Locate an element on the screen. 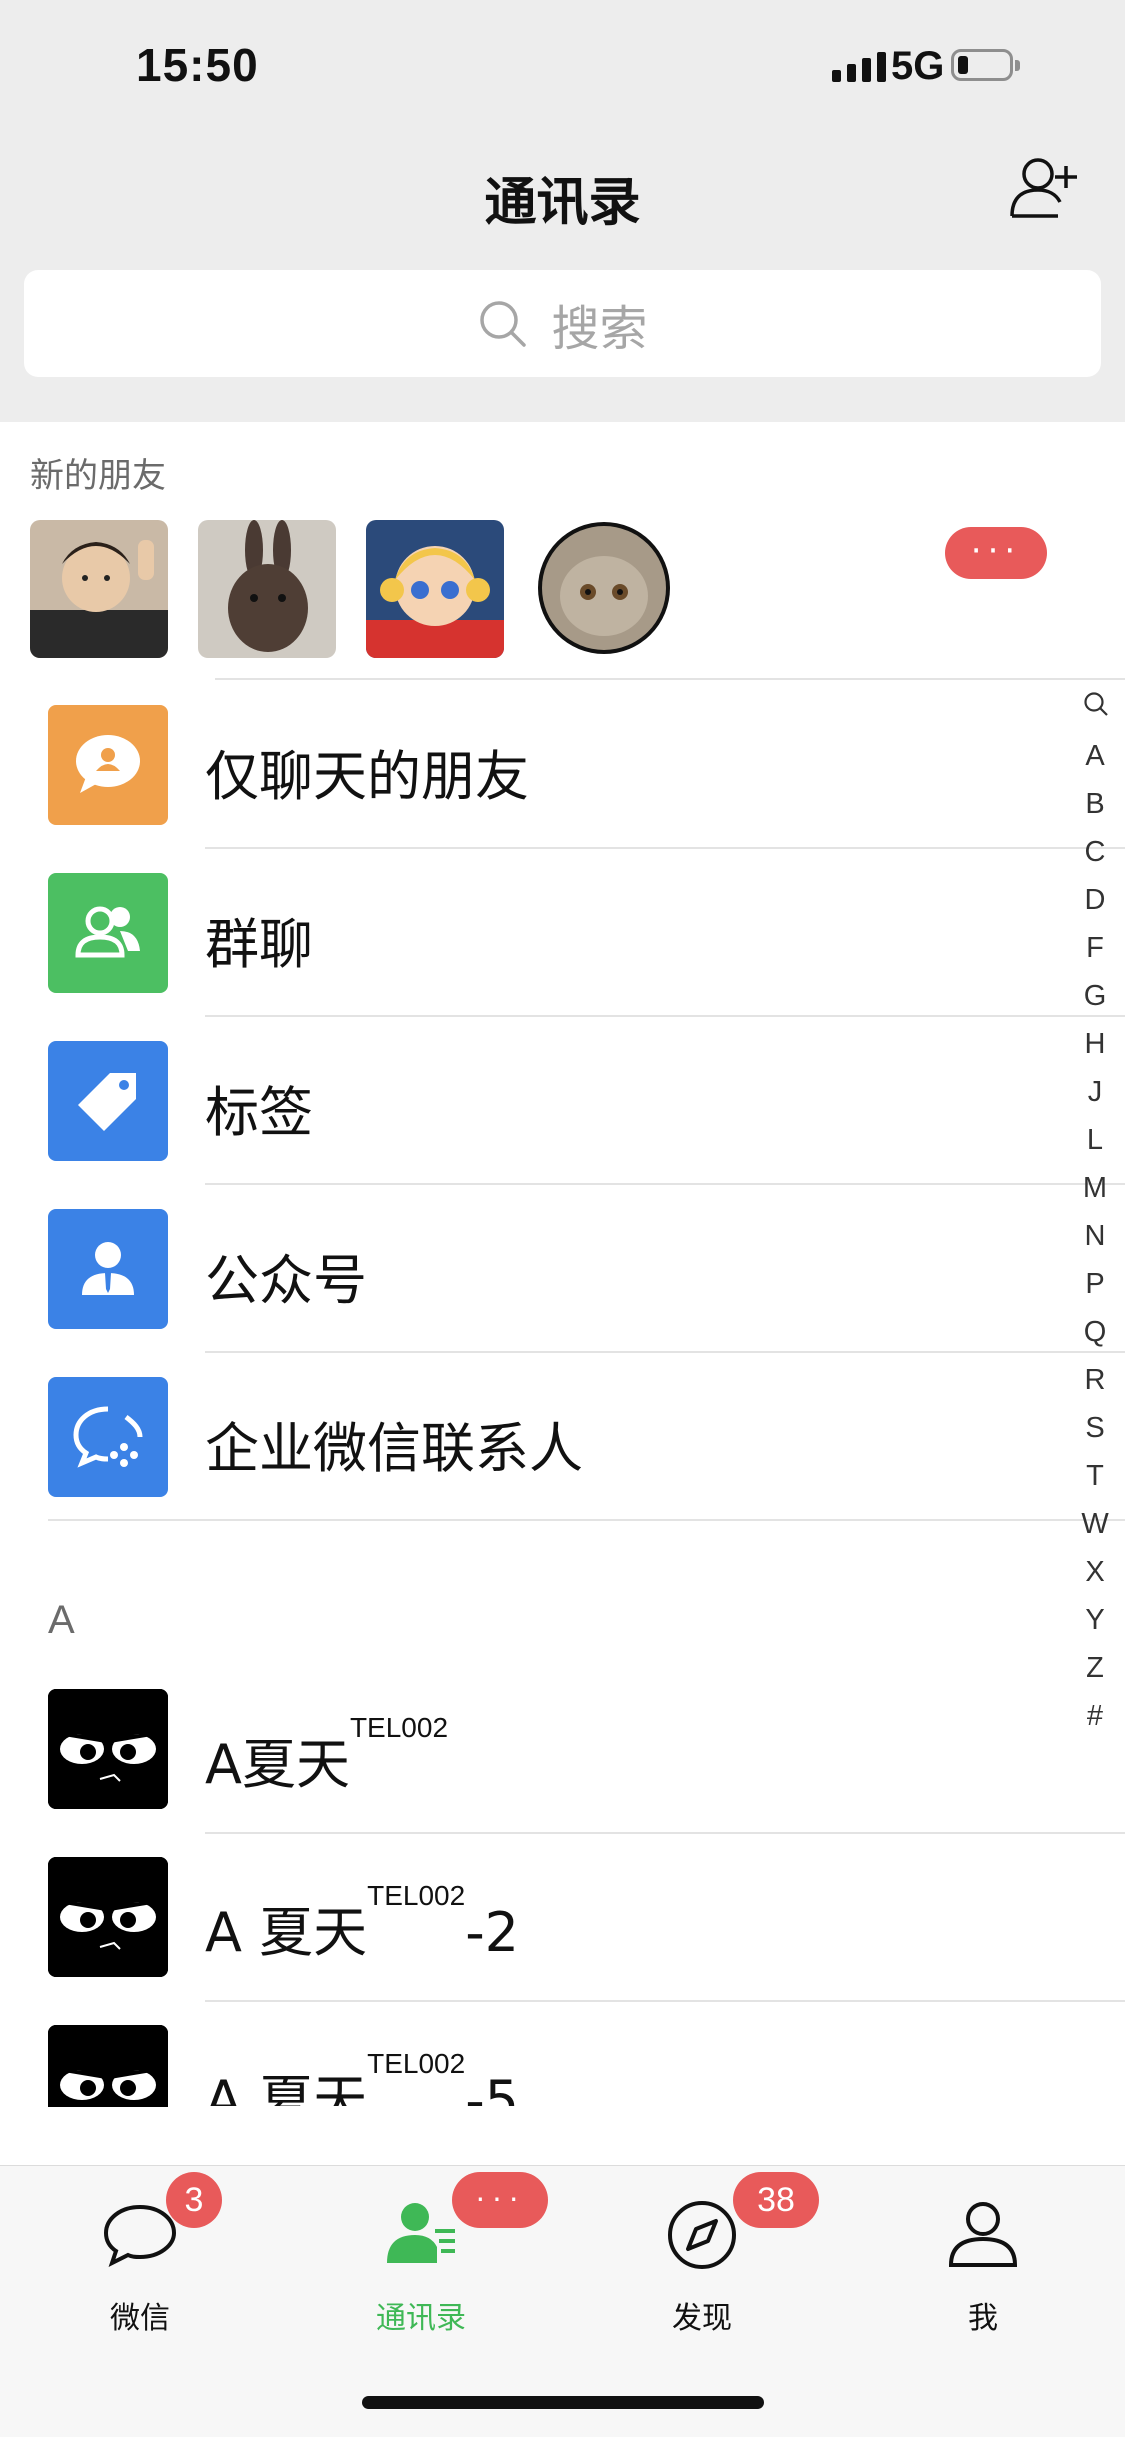  index-letter: D is located at coordinates (1095, 900).